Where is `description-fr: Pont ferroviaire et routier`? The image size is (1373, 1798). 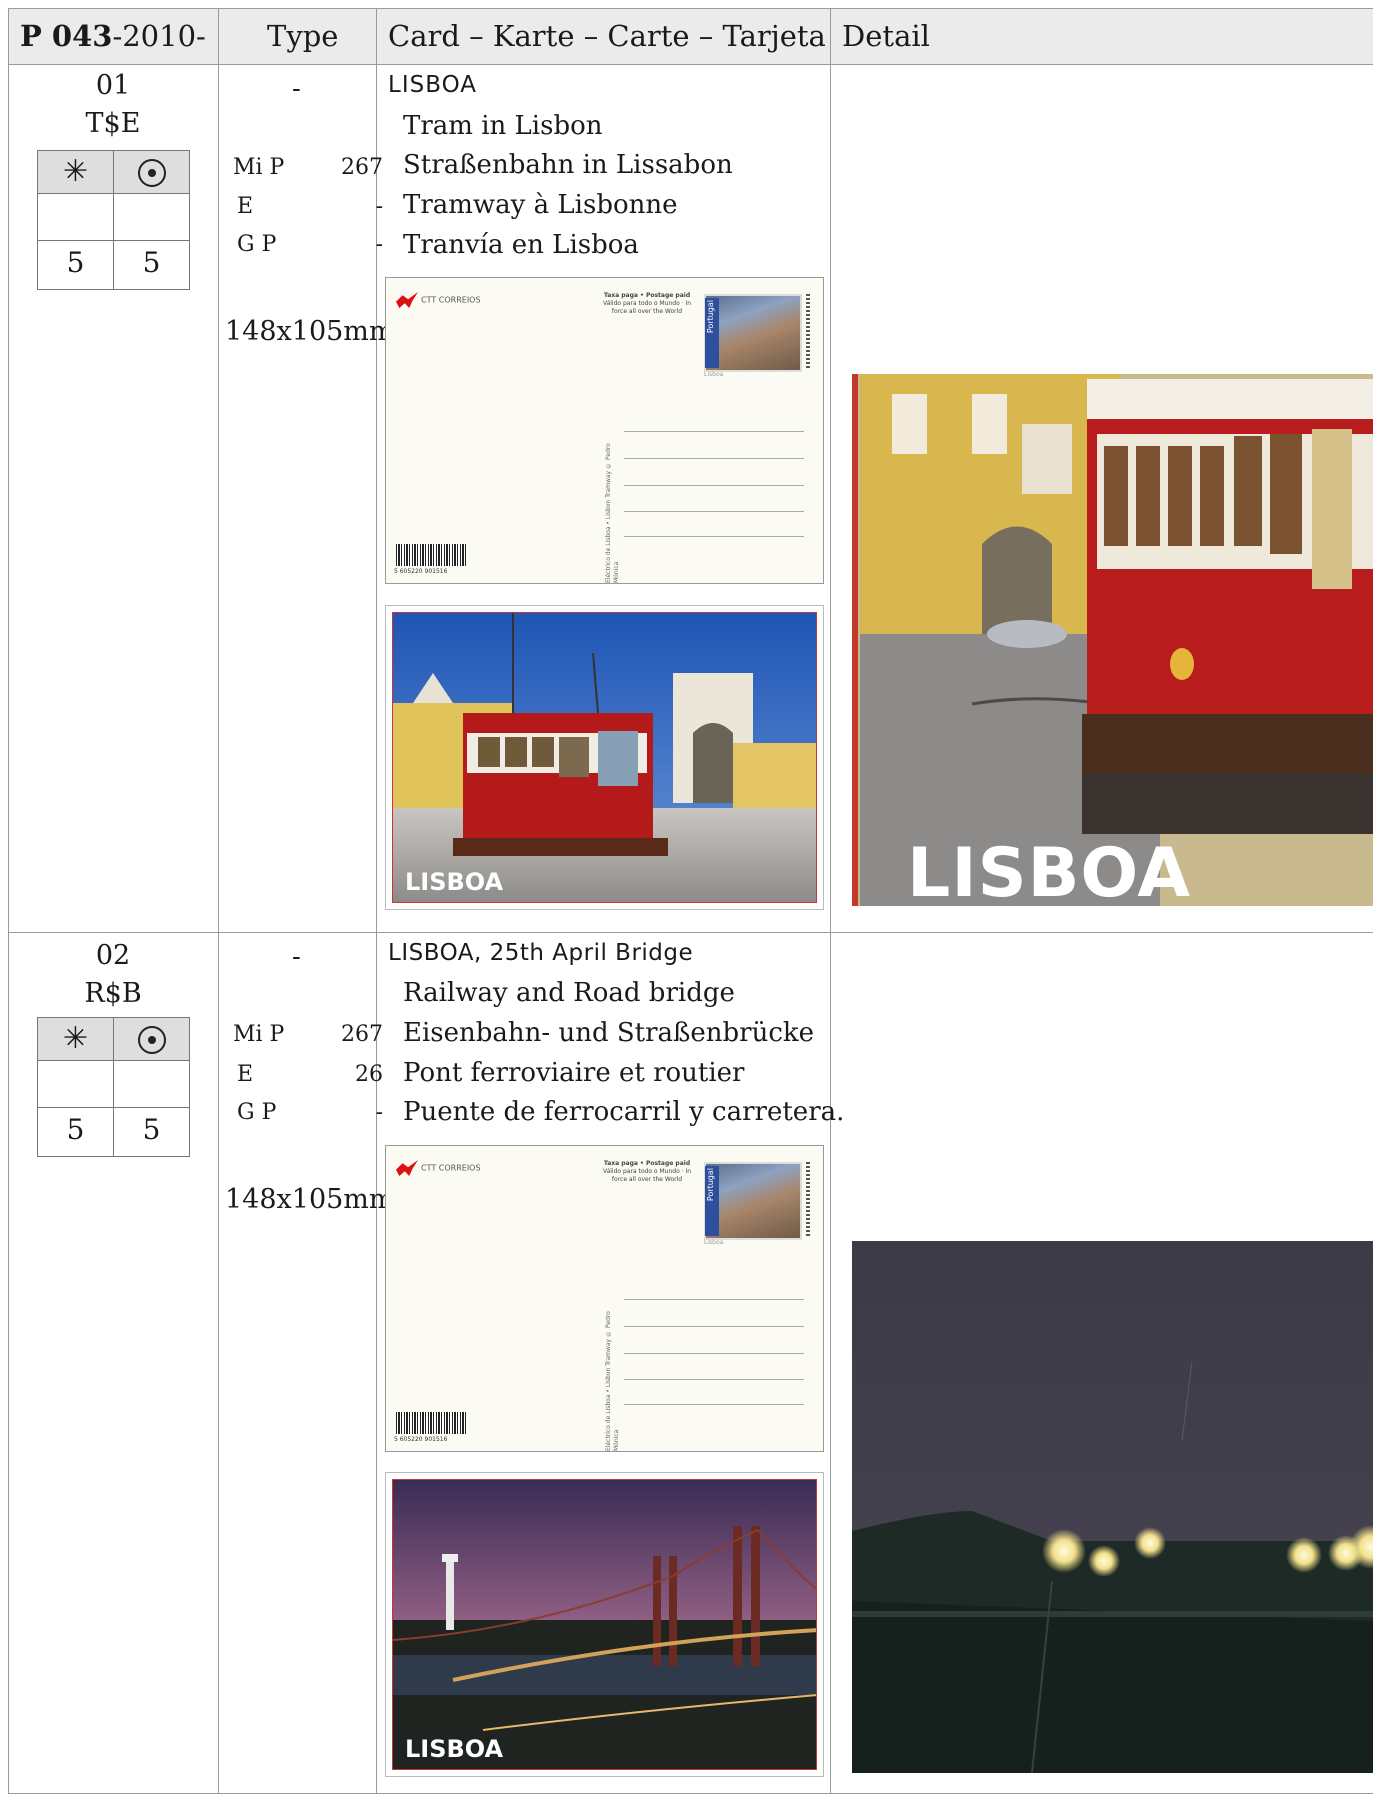
description-fr: Pont ferroviaire et routier is located at coordinates (574, 1073).